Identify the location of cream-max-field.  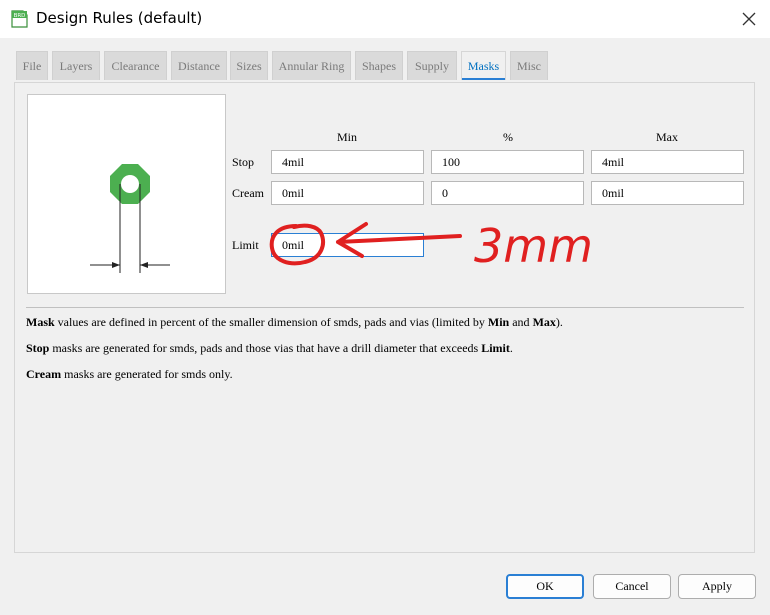
(667, 193).